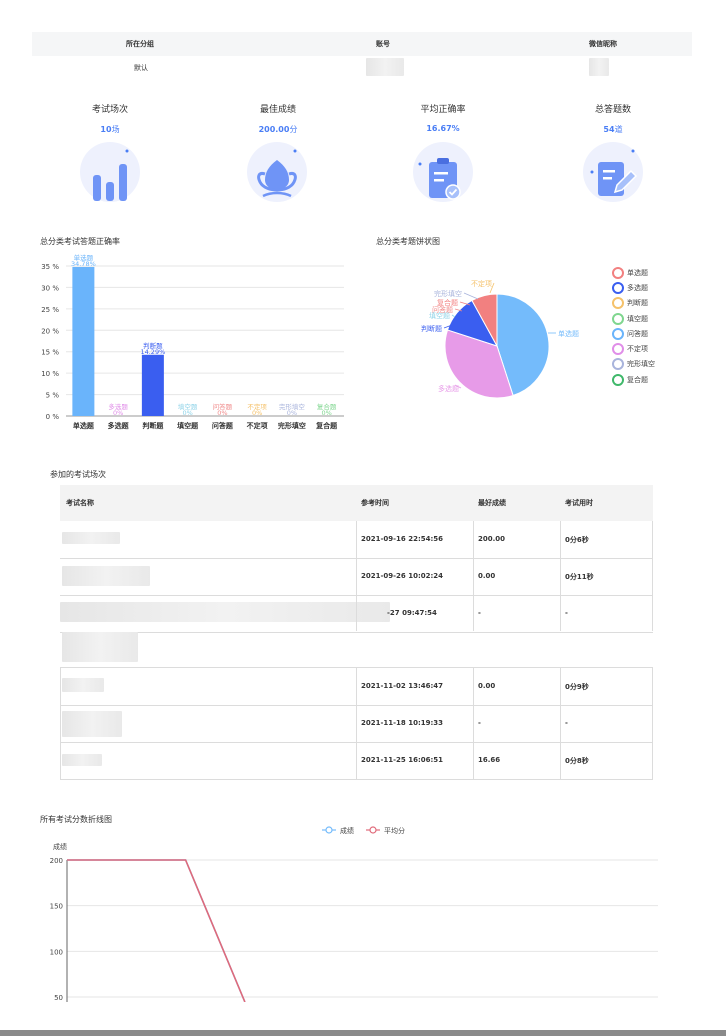 The width and height of the screenshot is (726, 1036). Describe the element at coordinates (141, 68) in the screenshot. I see `group-value: 默认` at that location.